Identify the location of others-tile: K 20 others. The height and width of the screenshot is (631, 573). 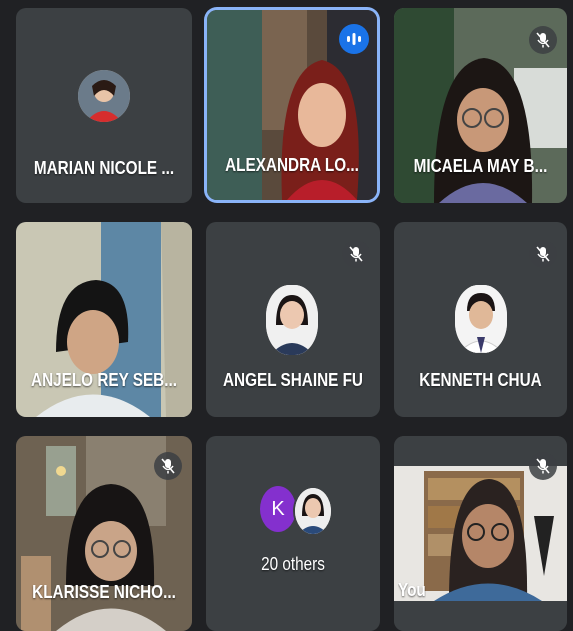
(293, 533).